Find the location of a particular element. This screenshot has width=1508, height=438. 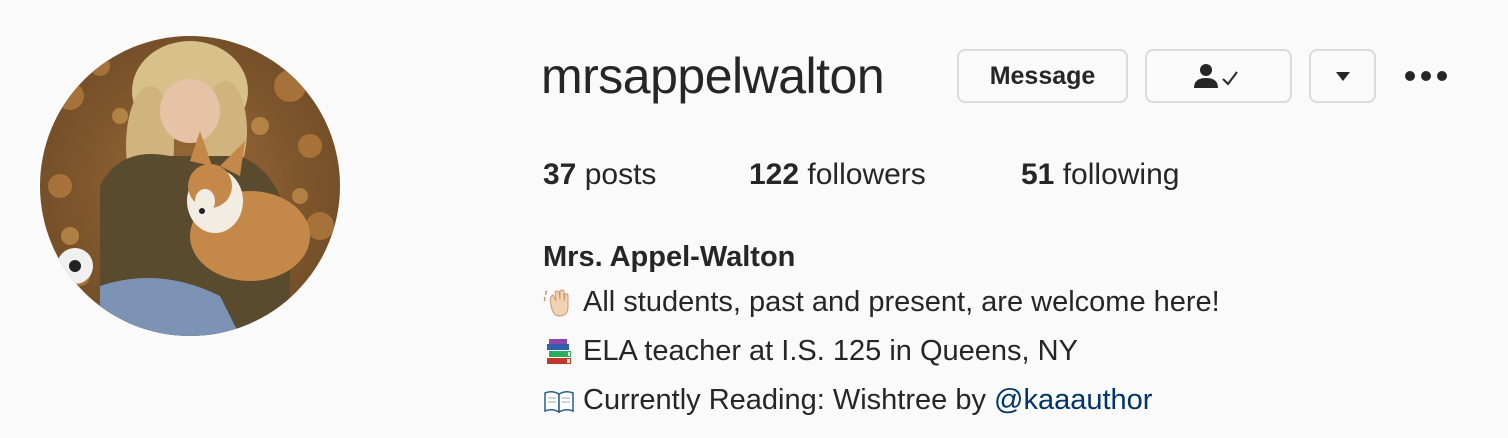

person-check-icon is located at coordinates (1215, 76).